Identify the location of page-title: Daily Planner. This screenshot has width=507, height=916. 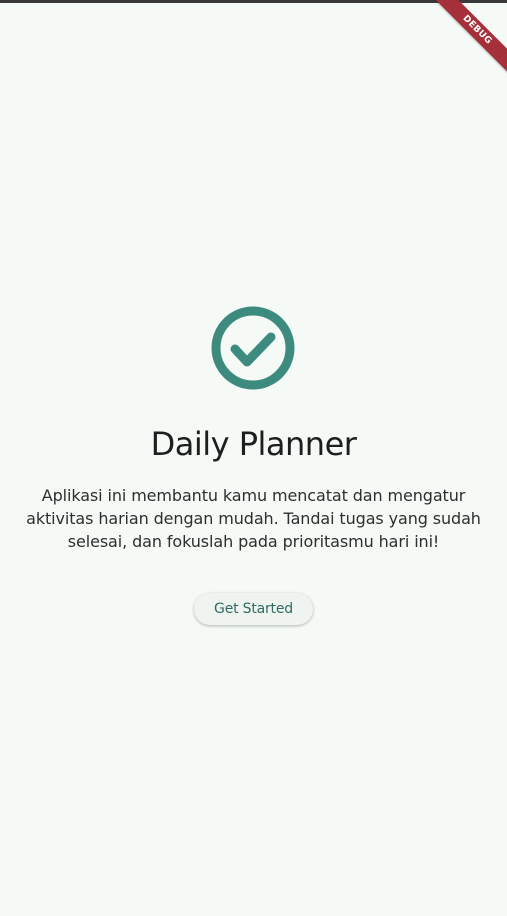
(253, 444).